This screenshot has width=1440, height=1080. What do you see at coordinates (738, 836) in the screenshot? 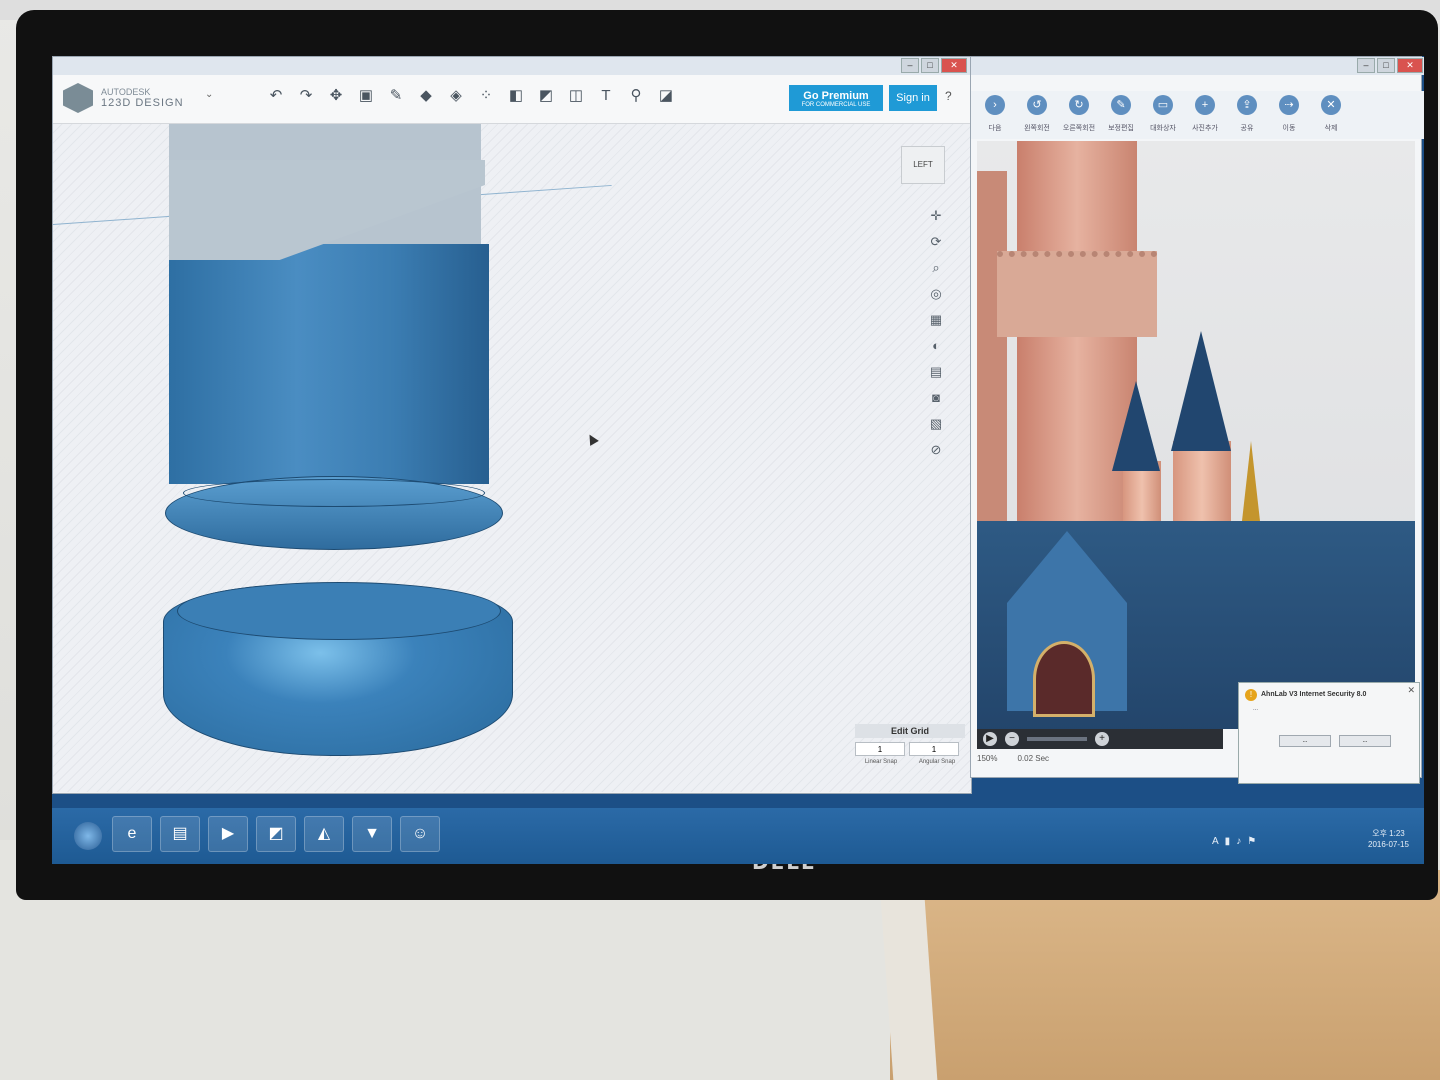
I see `taskbar: e ▤ ▶ ◩ ◭ ▼ ☺ A ▮ ♪ ⚑ 오후 1:23 2016-07-15` at bounding box center [738, 836].